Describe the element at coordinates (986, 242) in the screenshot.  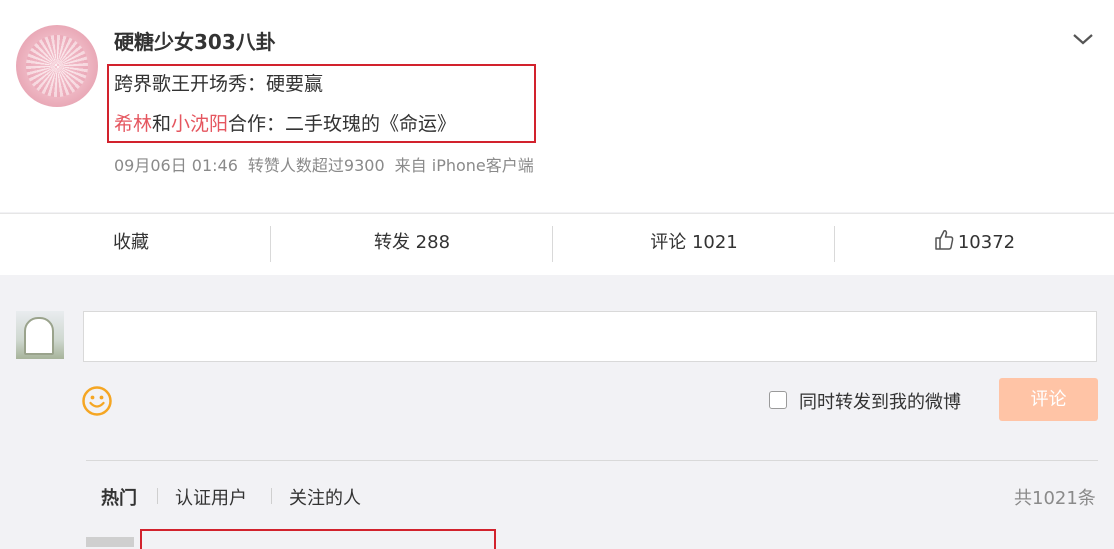
I see `like-count: 10372` at that location.